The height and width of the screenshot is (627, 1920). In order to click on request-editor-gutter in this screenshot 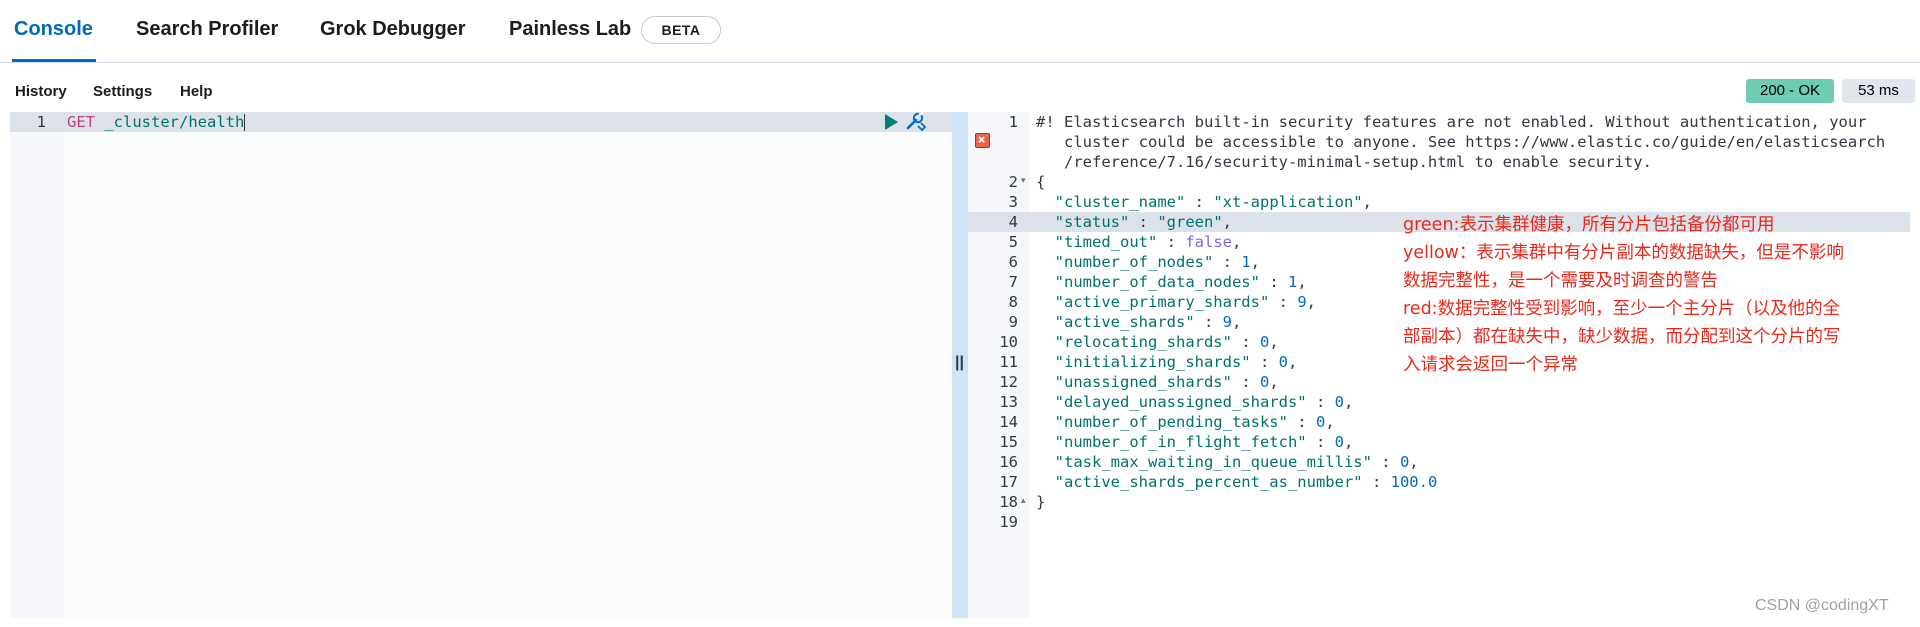, I will do `click(37, 365)`.